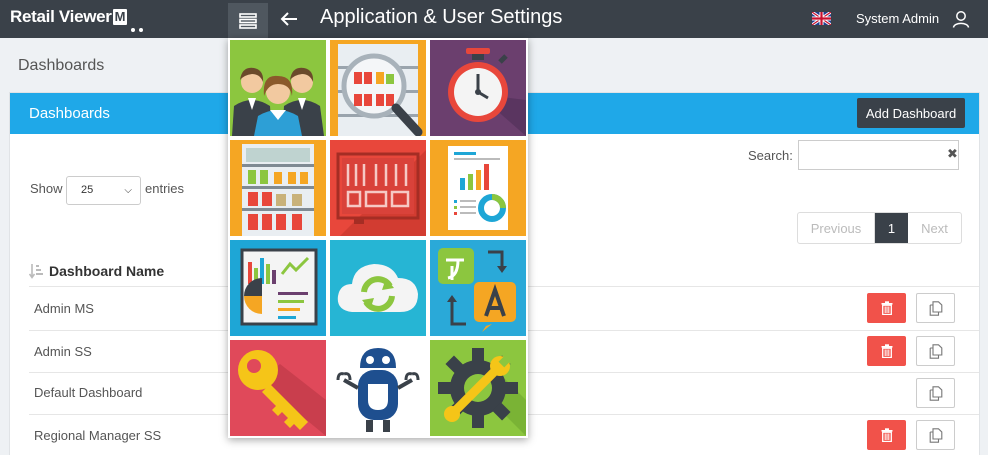 Image resolution: width=988 pixels, height=455 pixels. Describe the element at coordinates (106, 271) in the screenshot. I see `column-header-dashboard-name: Dashboard Name` at that location.